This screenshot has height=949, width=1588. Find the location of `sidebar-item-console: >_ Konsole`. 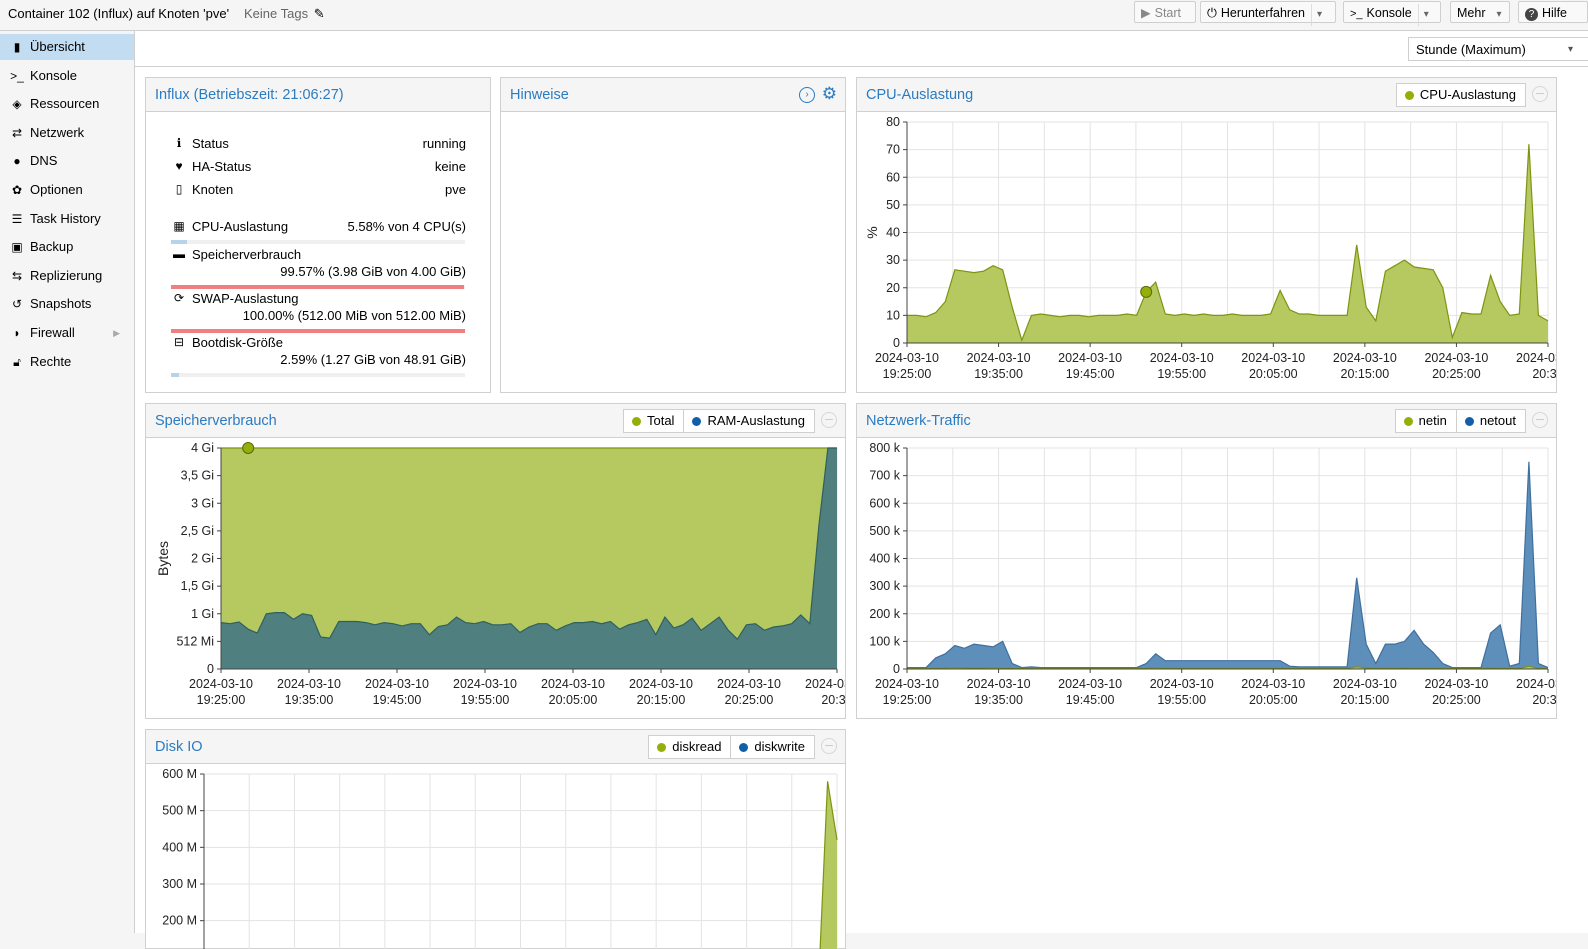

sidebar-item-console: >_ Konsole is located at coordinates (67, 76).